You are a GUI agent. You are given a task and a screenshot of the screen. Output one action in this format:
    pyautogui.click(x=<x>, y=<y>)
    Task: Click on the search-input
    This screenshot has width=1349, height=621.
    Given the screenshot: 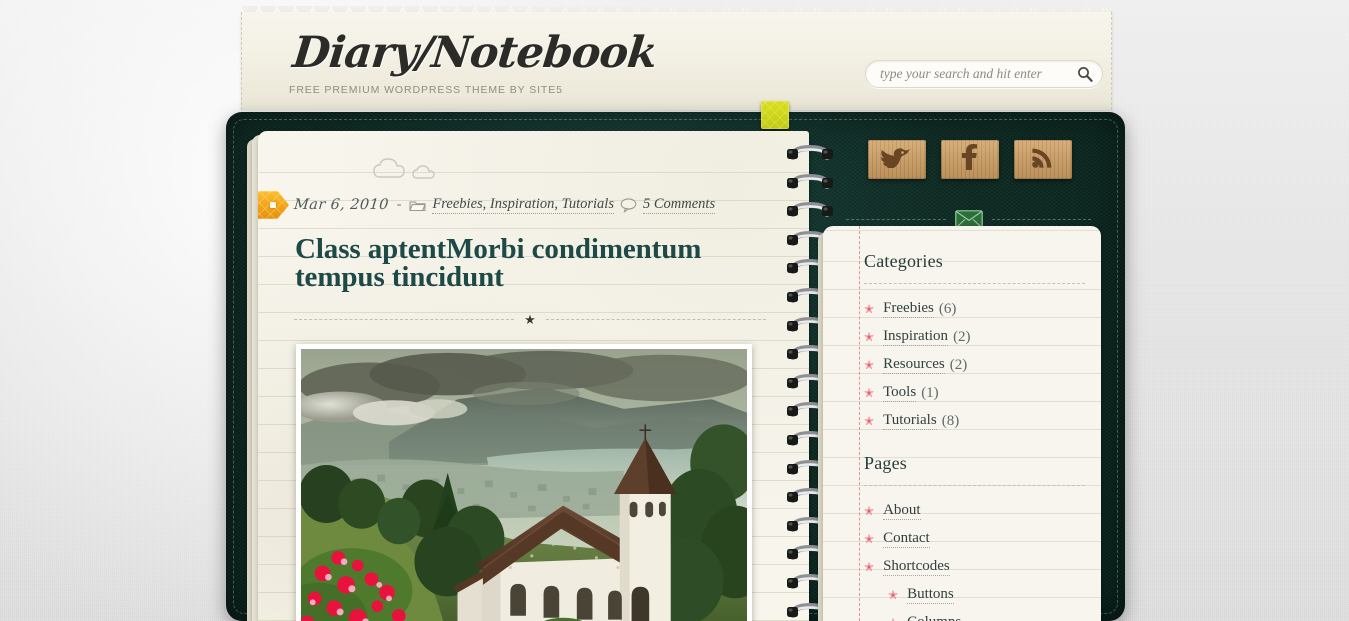 What is the action you would take?
    pyautogui.click(x=969, y=74)
    